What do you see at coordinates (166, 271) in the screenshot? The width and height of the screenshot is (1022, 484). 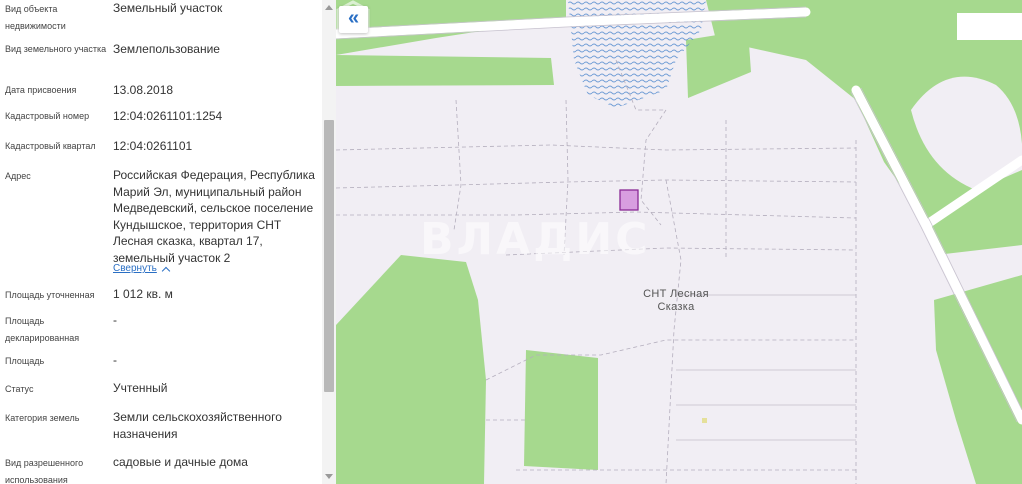 I see `chevron-up-icon` at bounding box center [166, 271].